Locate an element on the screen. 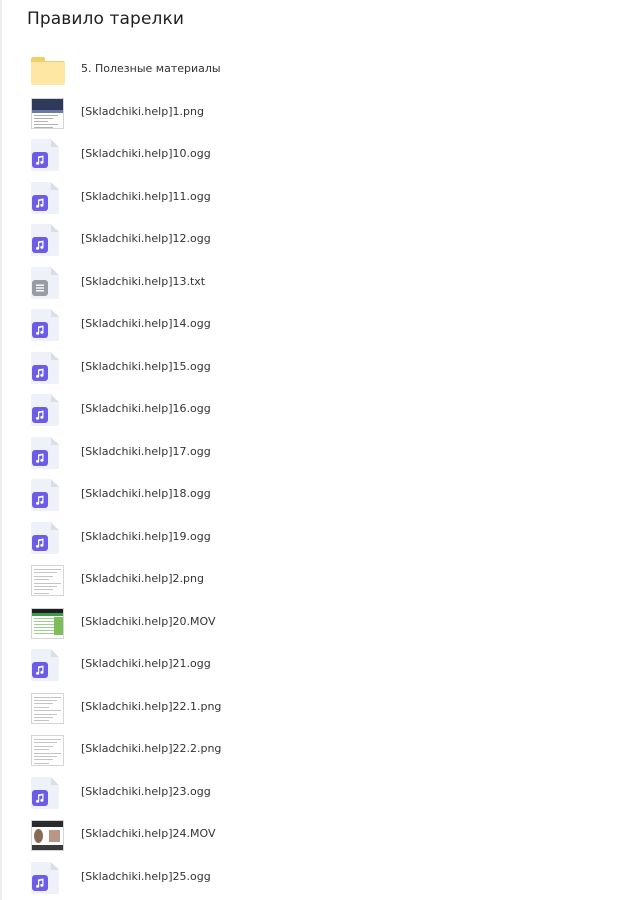  file-row: [Skladchiki.help]23.ogg is located at coordinates (310, 793).